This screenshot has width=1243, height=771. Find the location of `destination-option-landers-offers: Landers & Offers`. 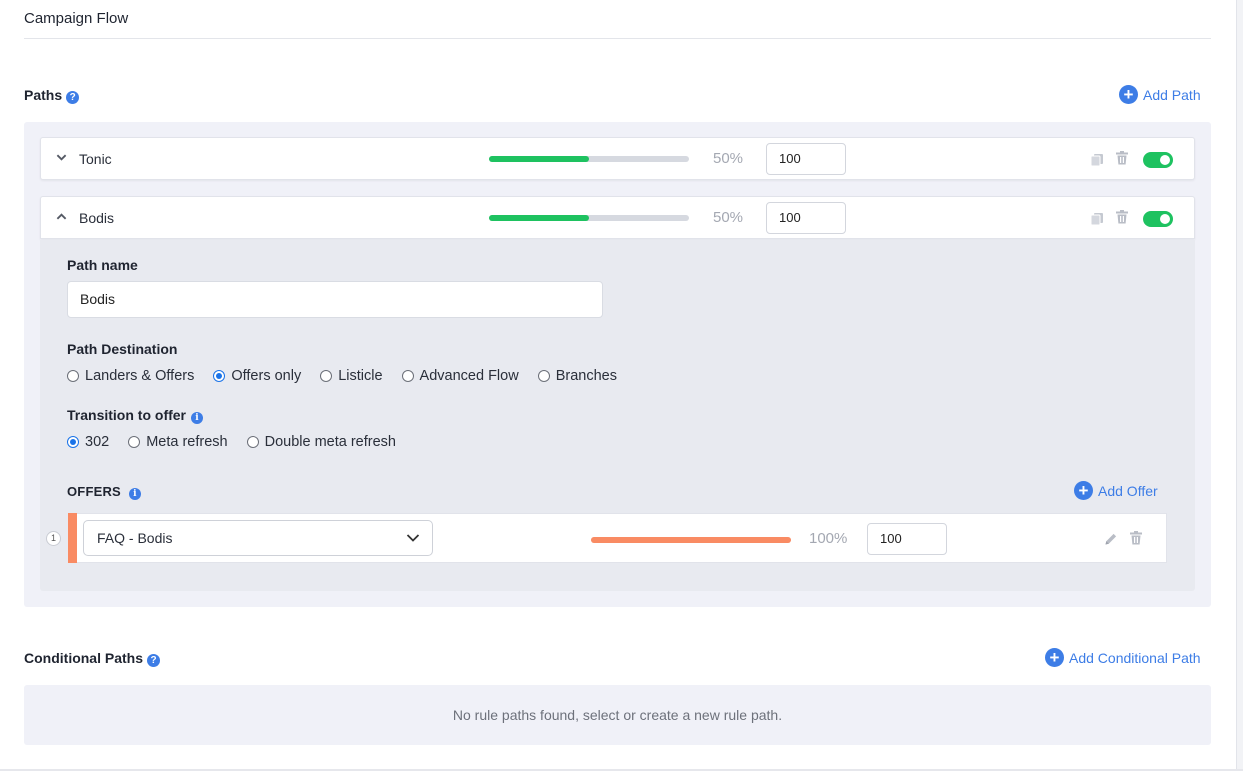

destination-option-landers-offers: Landers & Offers is located at coordinates (130, 376).